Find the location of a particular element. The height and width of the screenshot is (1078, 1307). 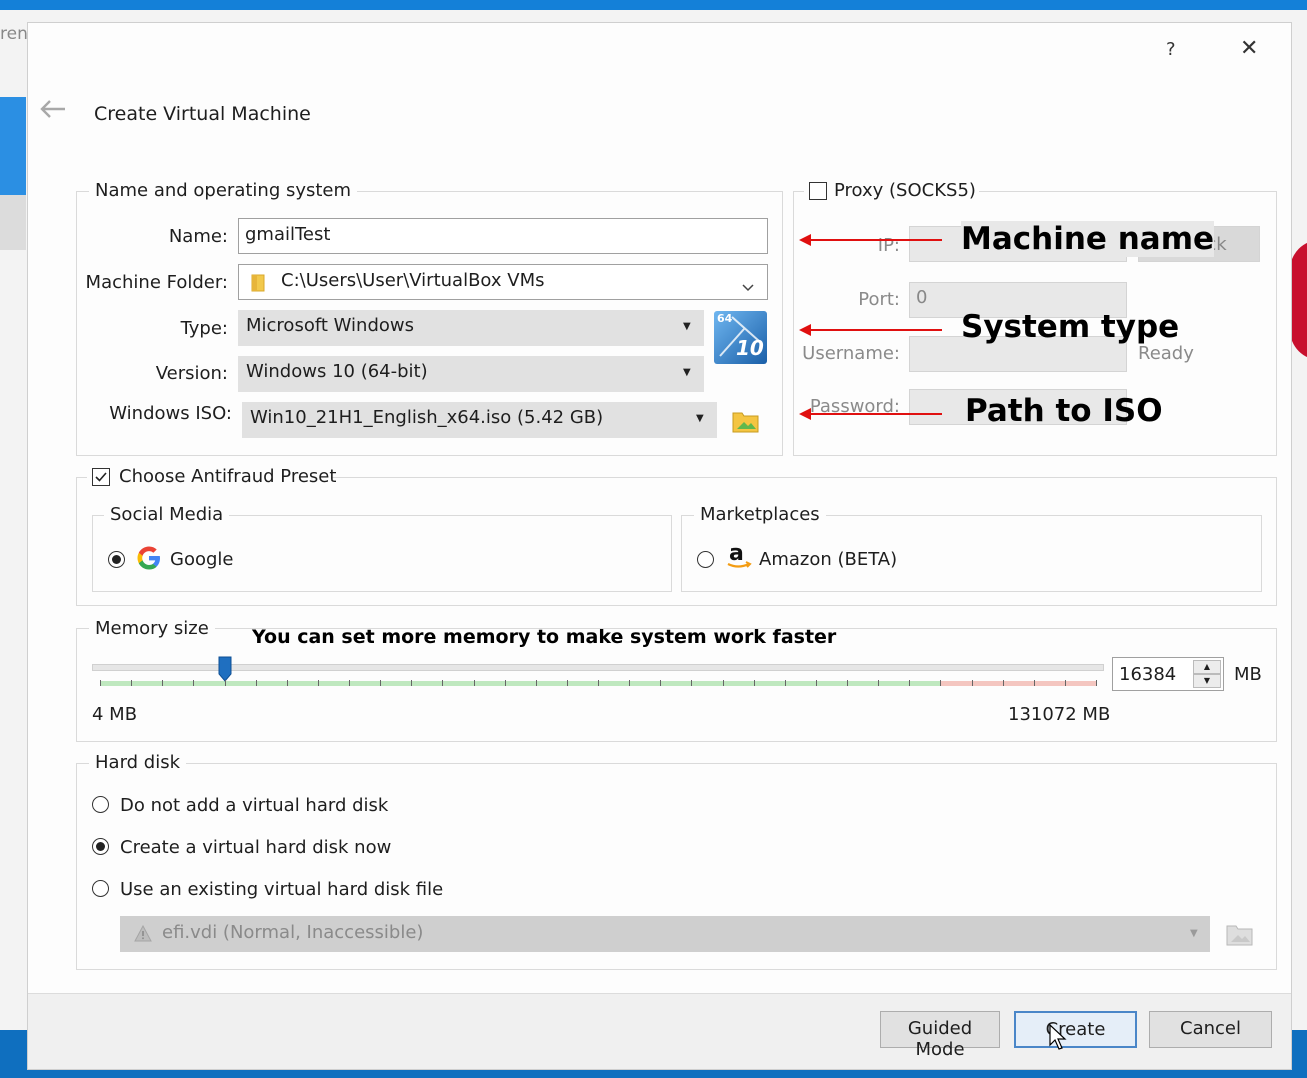

amazon-icon: a is located at coordinates (739, 557).